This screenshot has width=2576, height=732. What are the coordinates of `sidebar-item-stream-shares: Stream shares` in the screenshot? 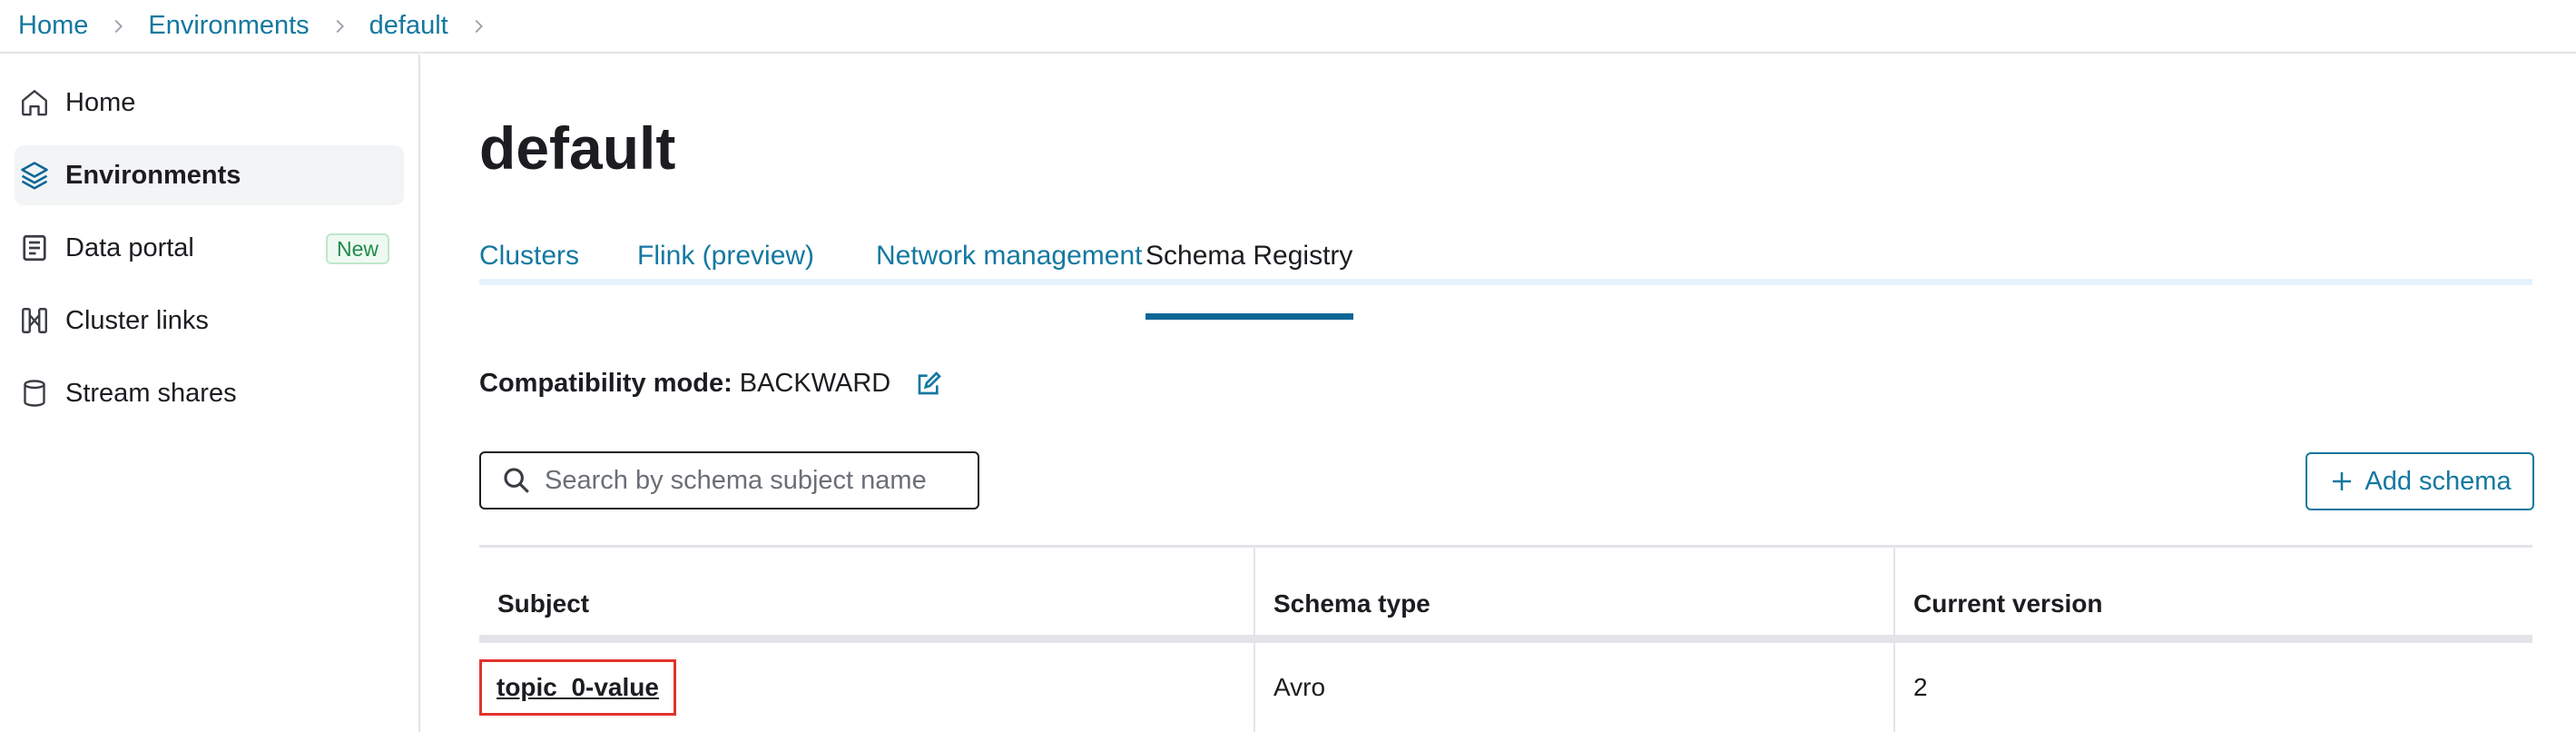 It's located at (209, 393).